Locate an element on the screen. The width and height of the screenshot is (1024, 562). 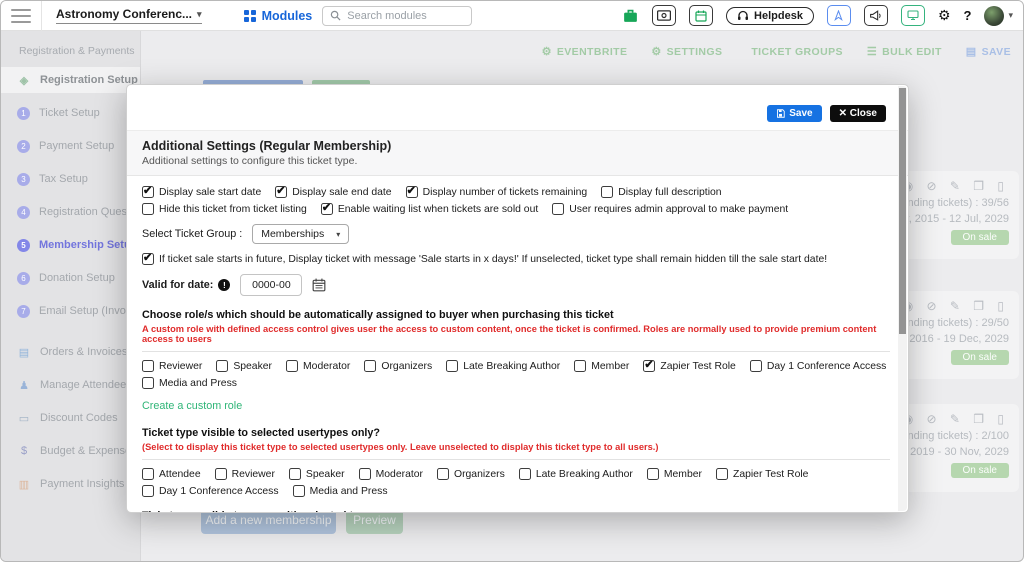
usertype-checkbox-option: Attendee is located at coordinates (171, 474).